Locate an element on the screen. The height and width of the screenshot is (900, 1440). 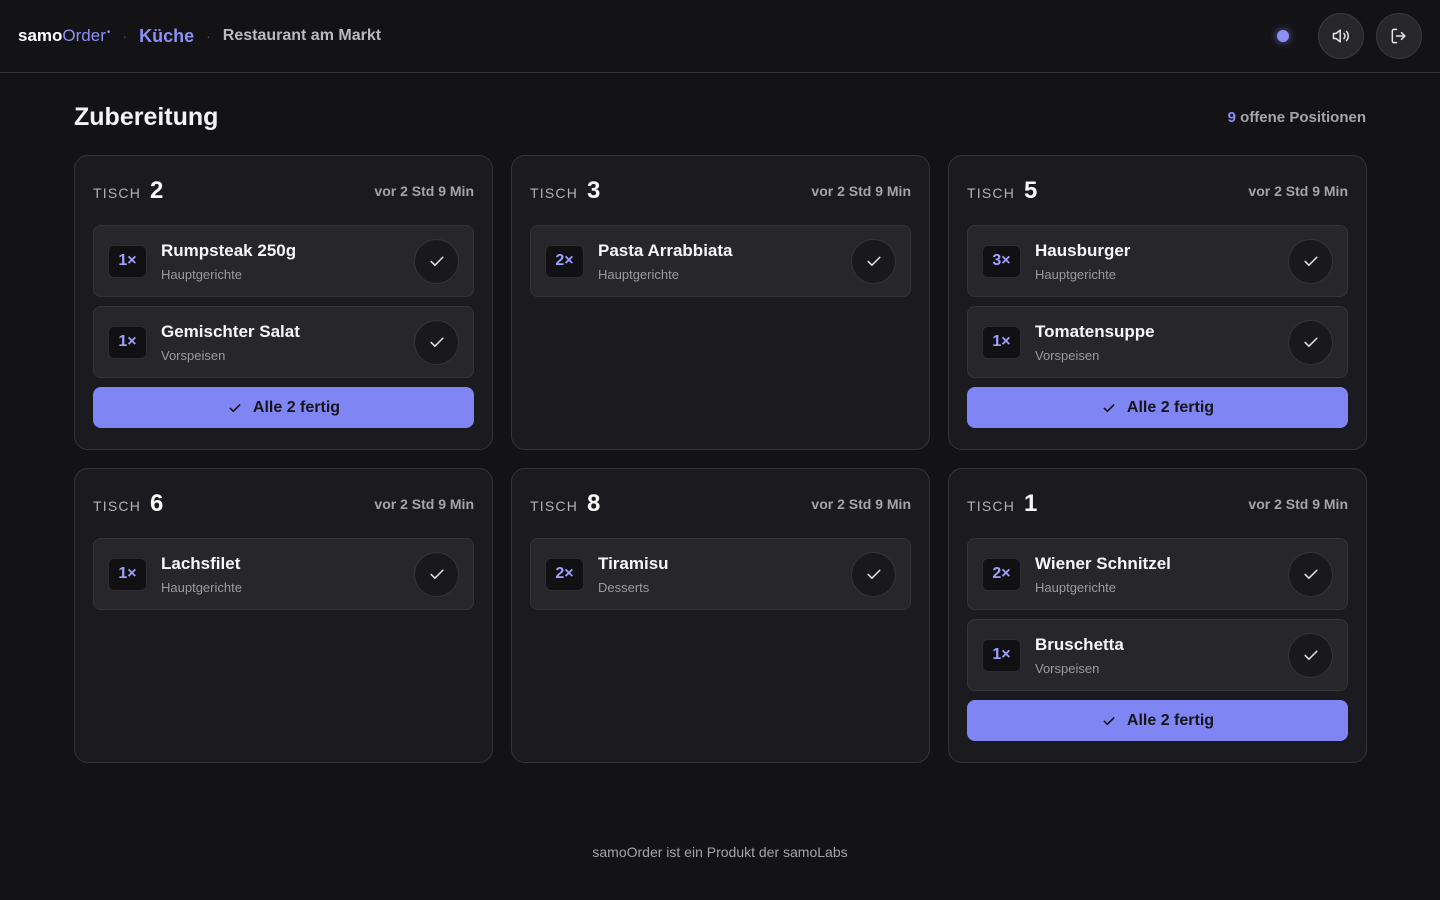
order-items: 2× Pasta Arrabbiata Hauptgerichte is located at coordinates (720, 261).